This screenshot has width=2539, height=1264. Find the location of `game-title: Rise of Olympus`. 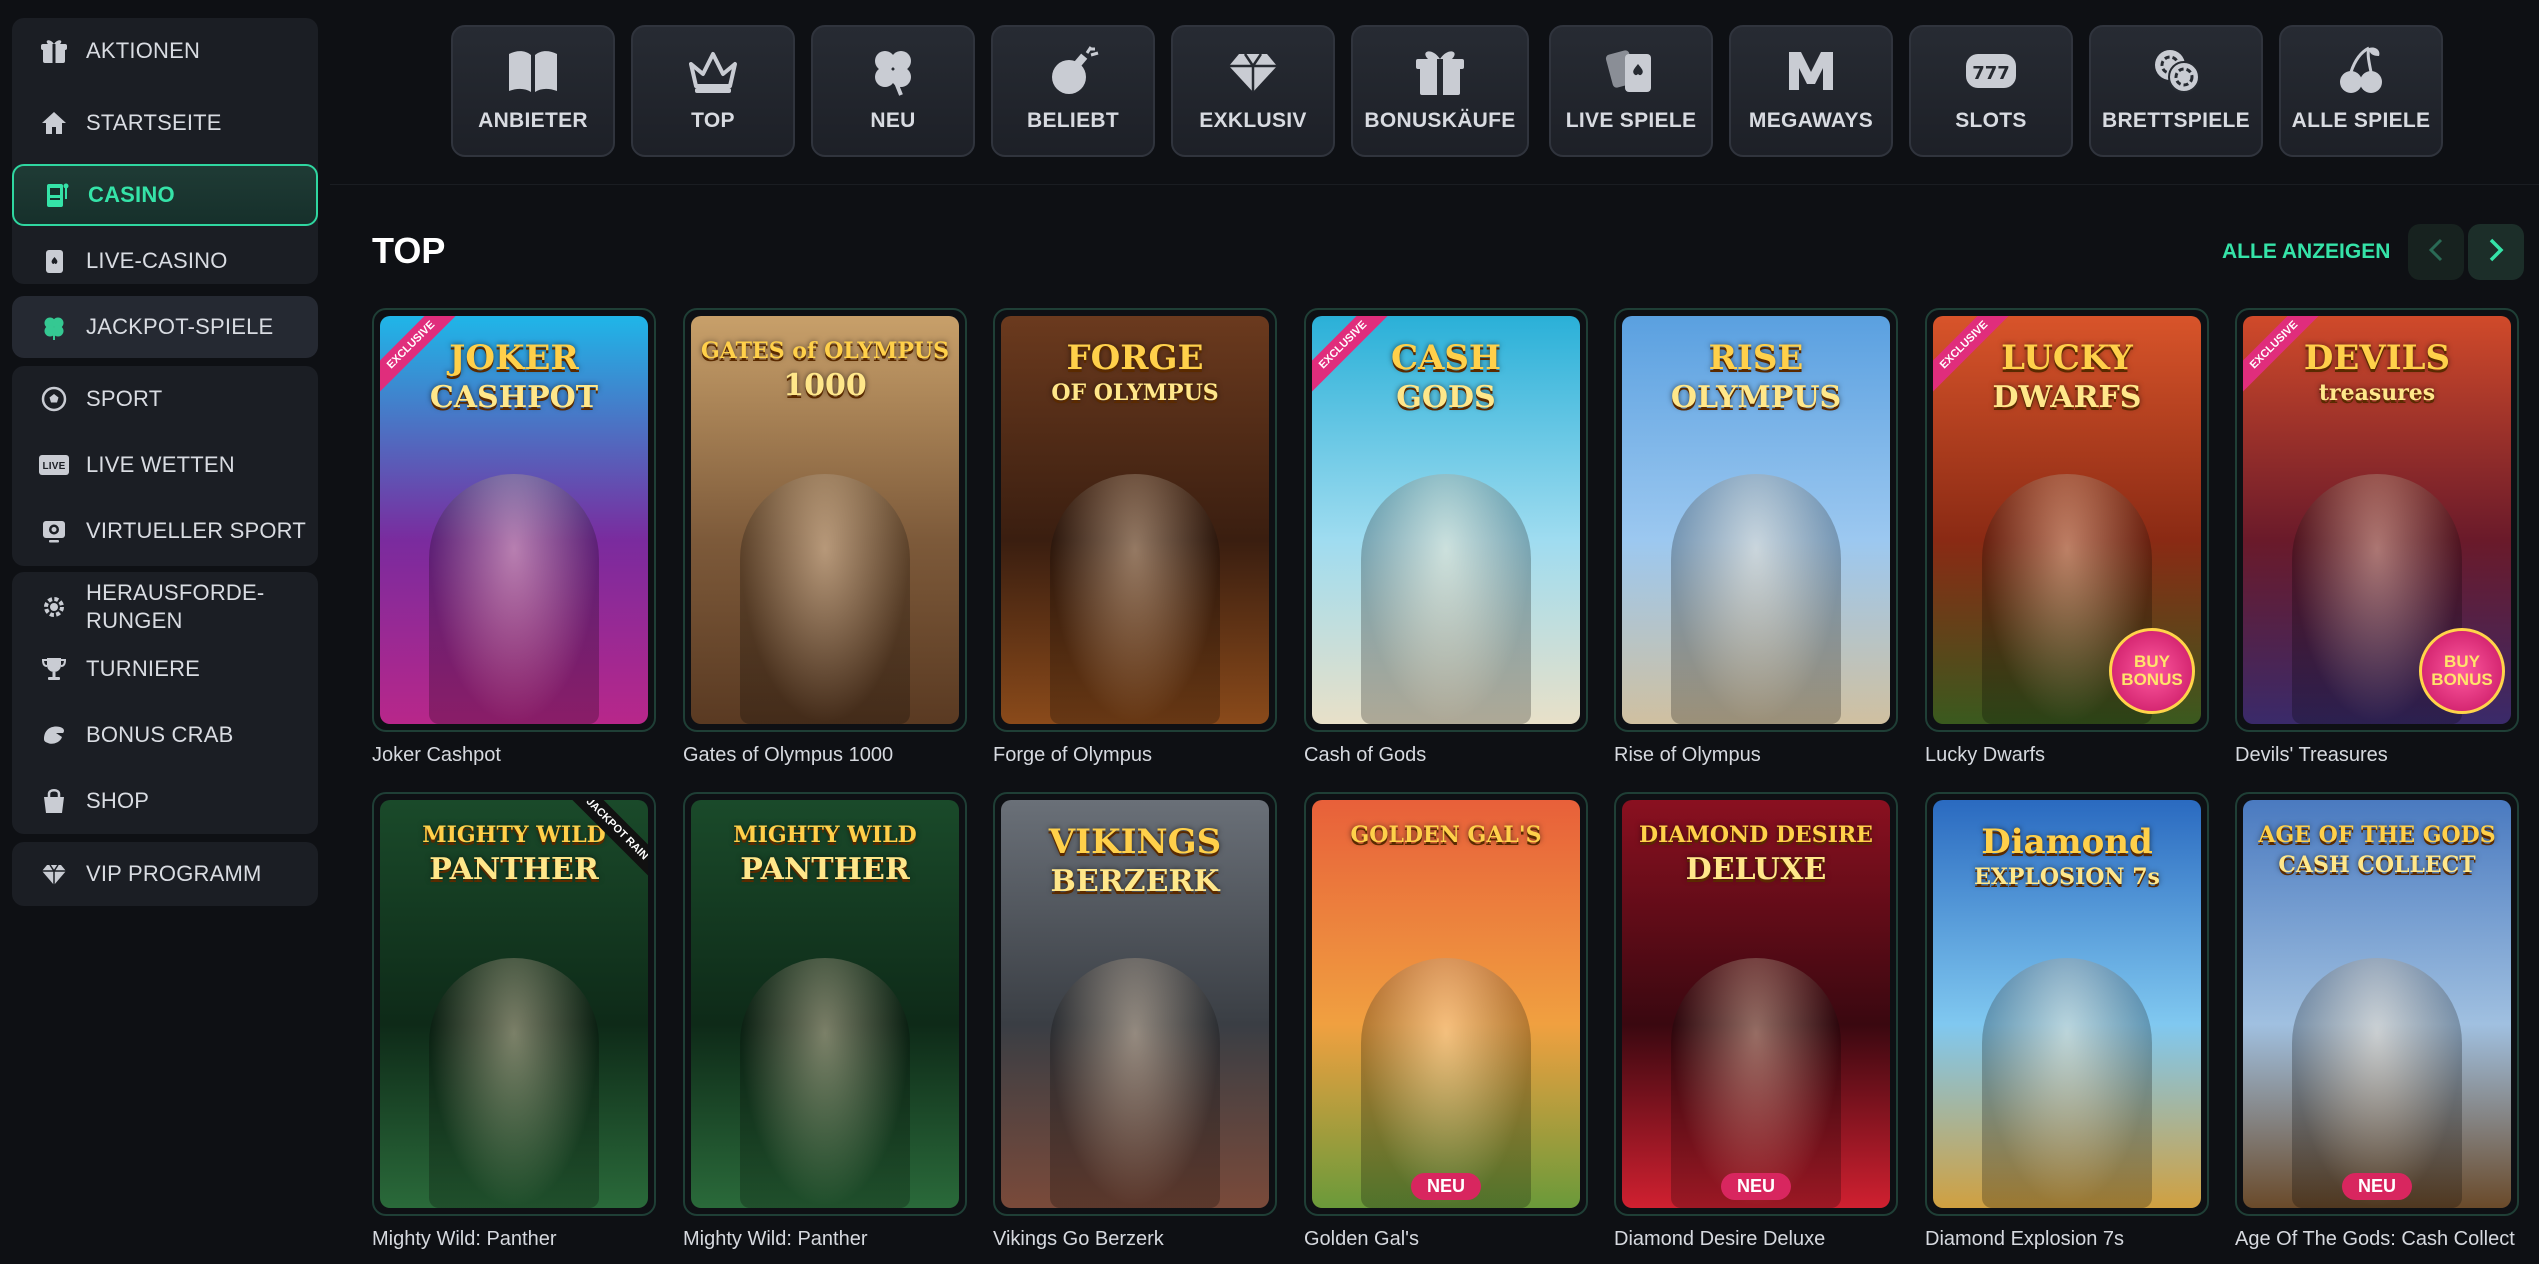

game-title: Rise of Olympus is located at coordinates (1687, 755).